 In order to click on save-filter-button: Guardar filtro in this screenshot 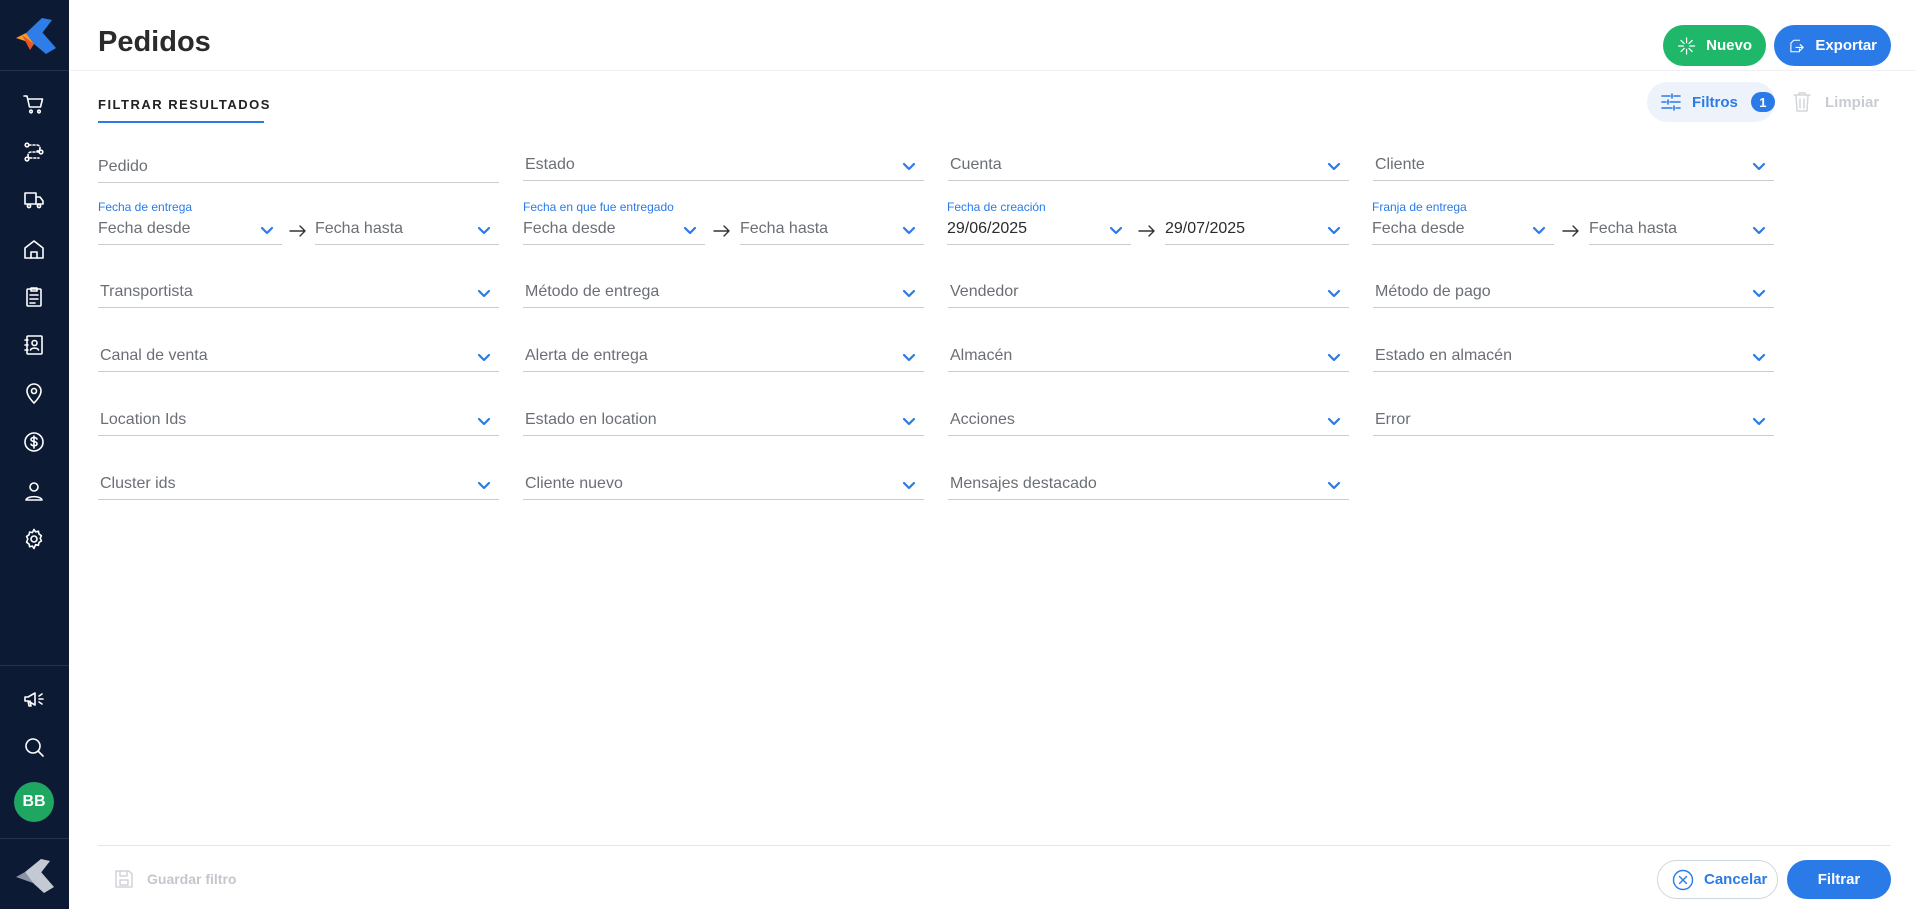, I will do `click(174, 879)`.